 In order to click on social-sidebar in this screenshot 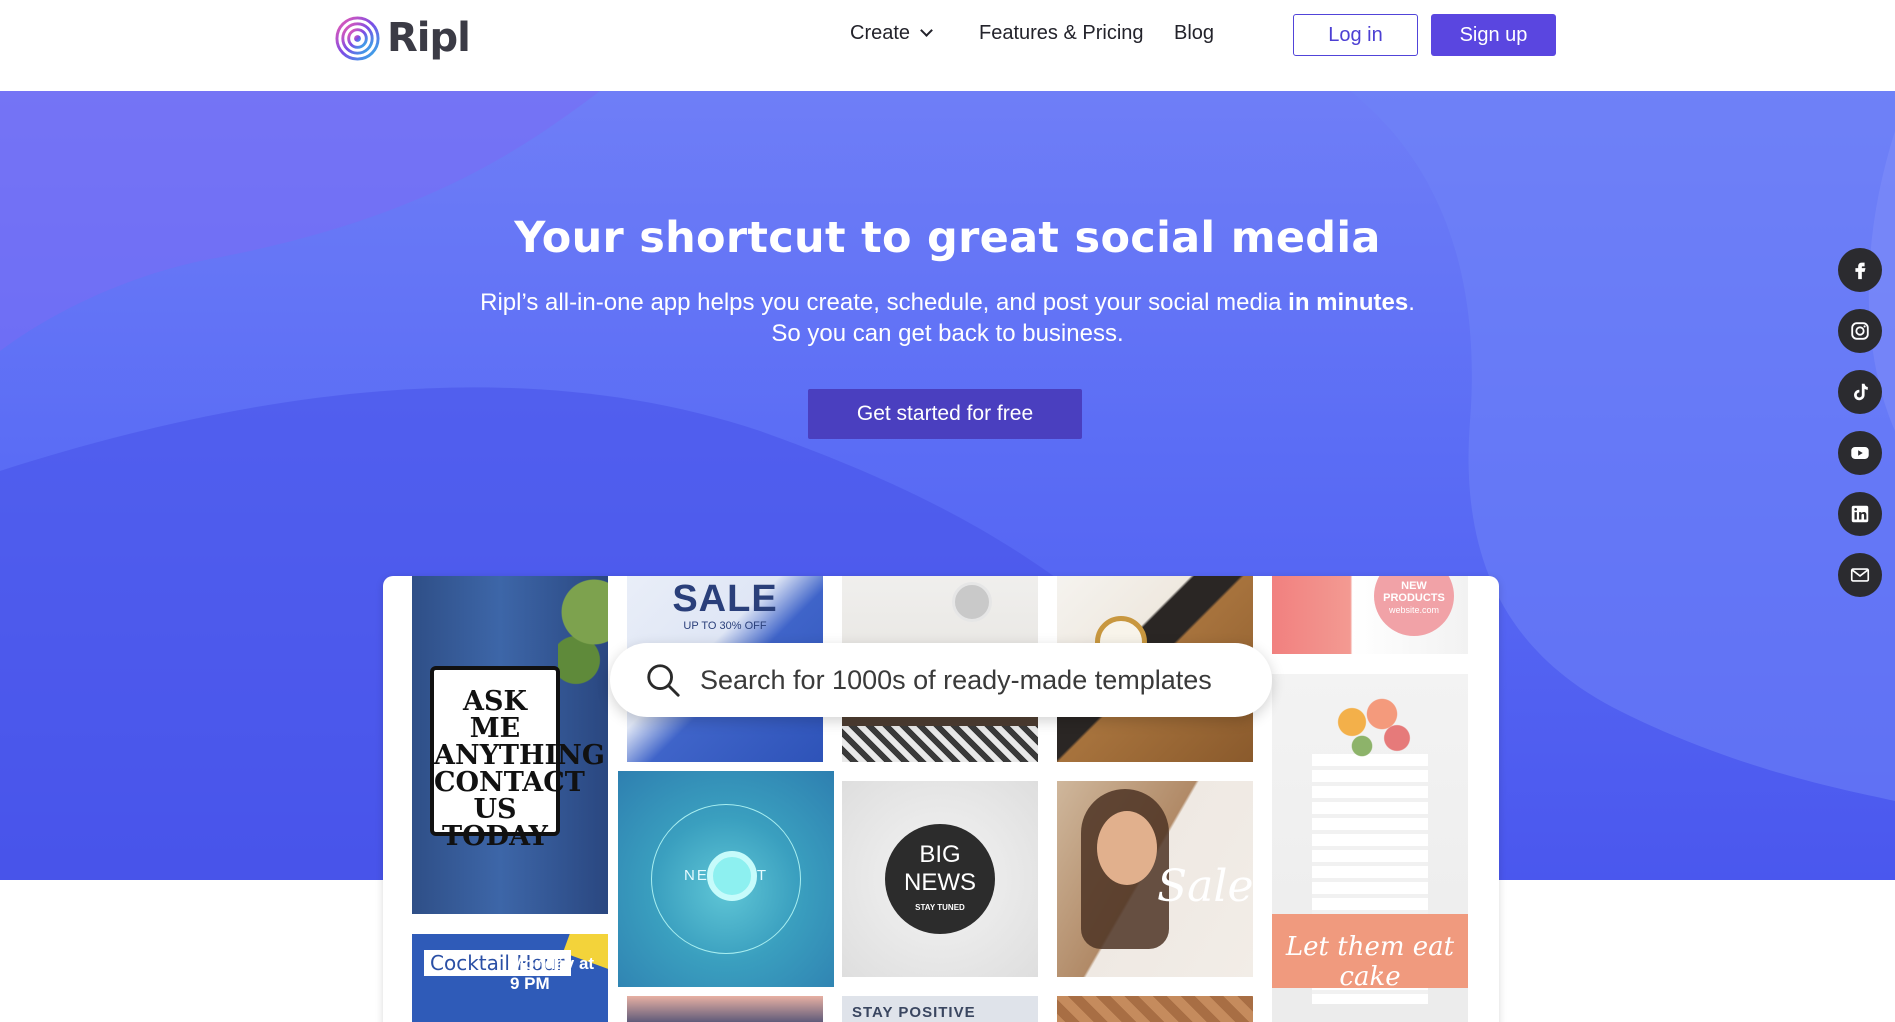, I will do `click(1860, 431)`.